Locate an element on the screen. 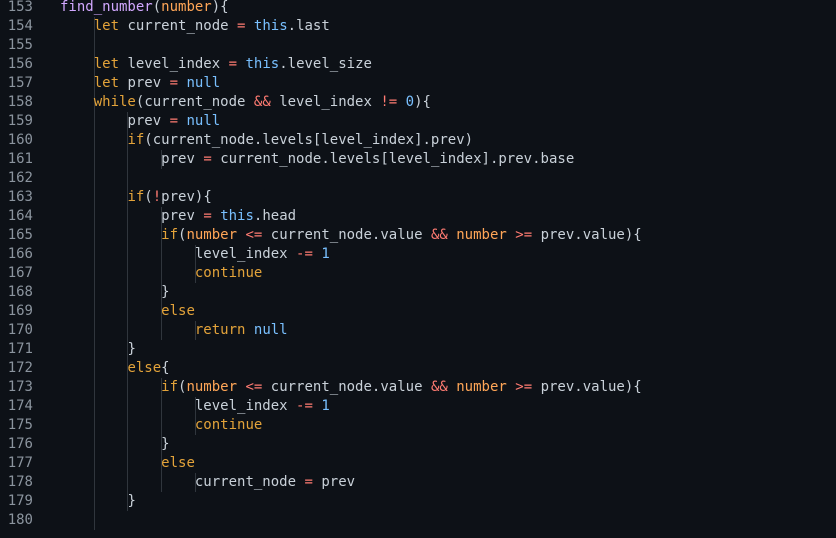 This screenshot has height=538, width=836. code-line: 170 return null is located at coordinates (418, 330).